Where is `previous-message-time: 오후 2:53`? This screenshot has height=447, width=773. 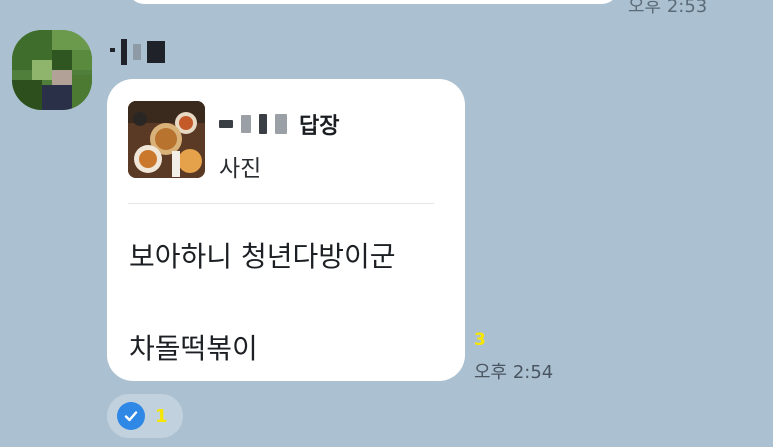
previous-message-time: 오후 2:53 is located at coordinates (668, 8).